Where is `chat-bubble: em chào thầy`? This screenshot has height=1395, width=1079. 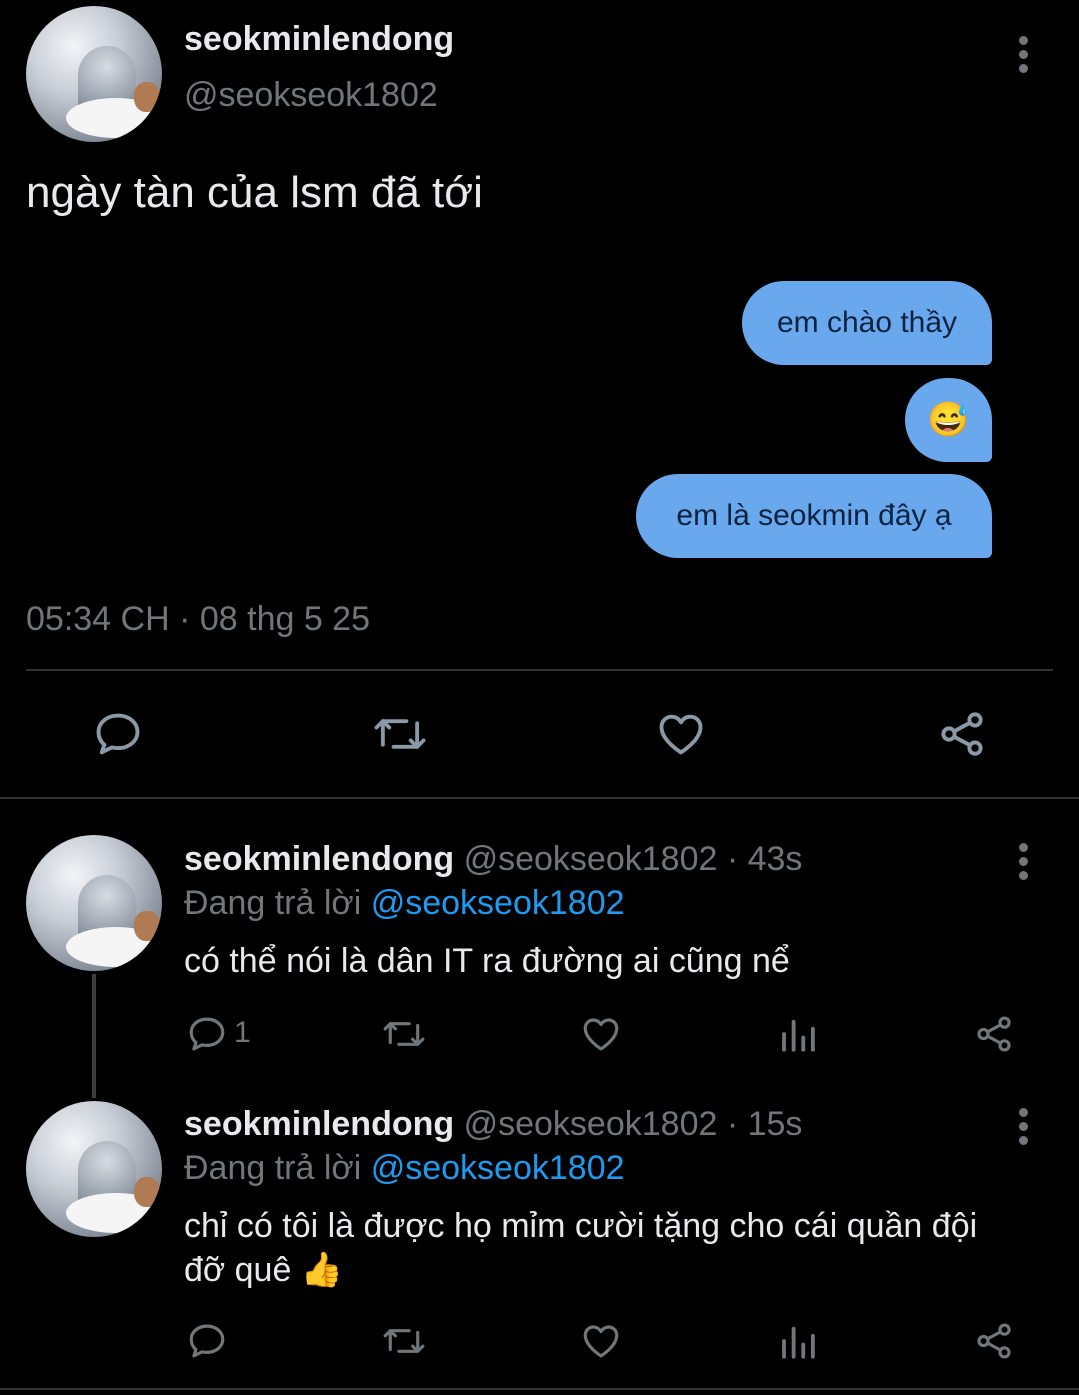
chat-bubble: em chào thầy is located at coordinates (867, 323).